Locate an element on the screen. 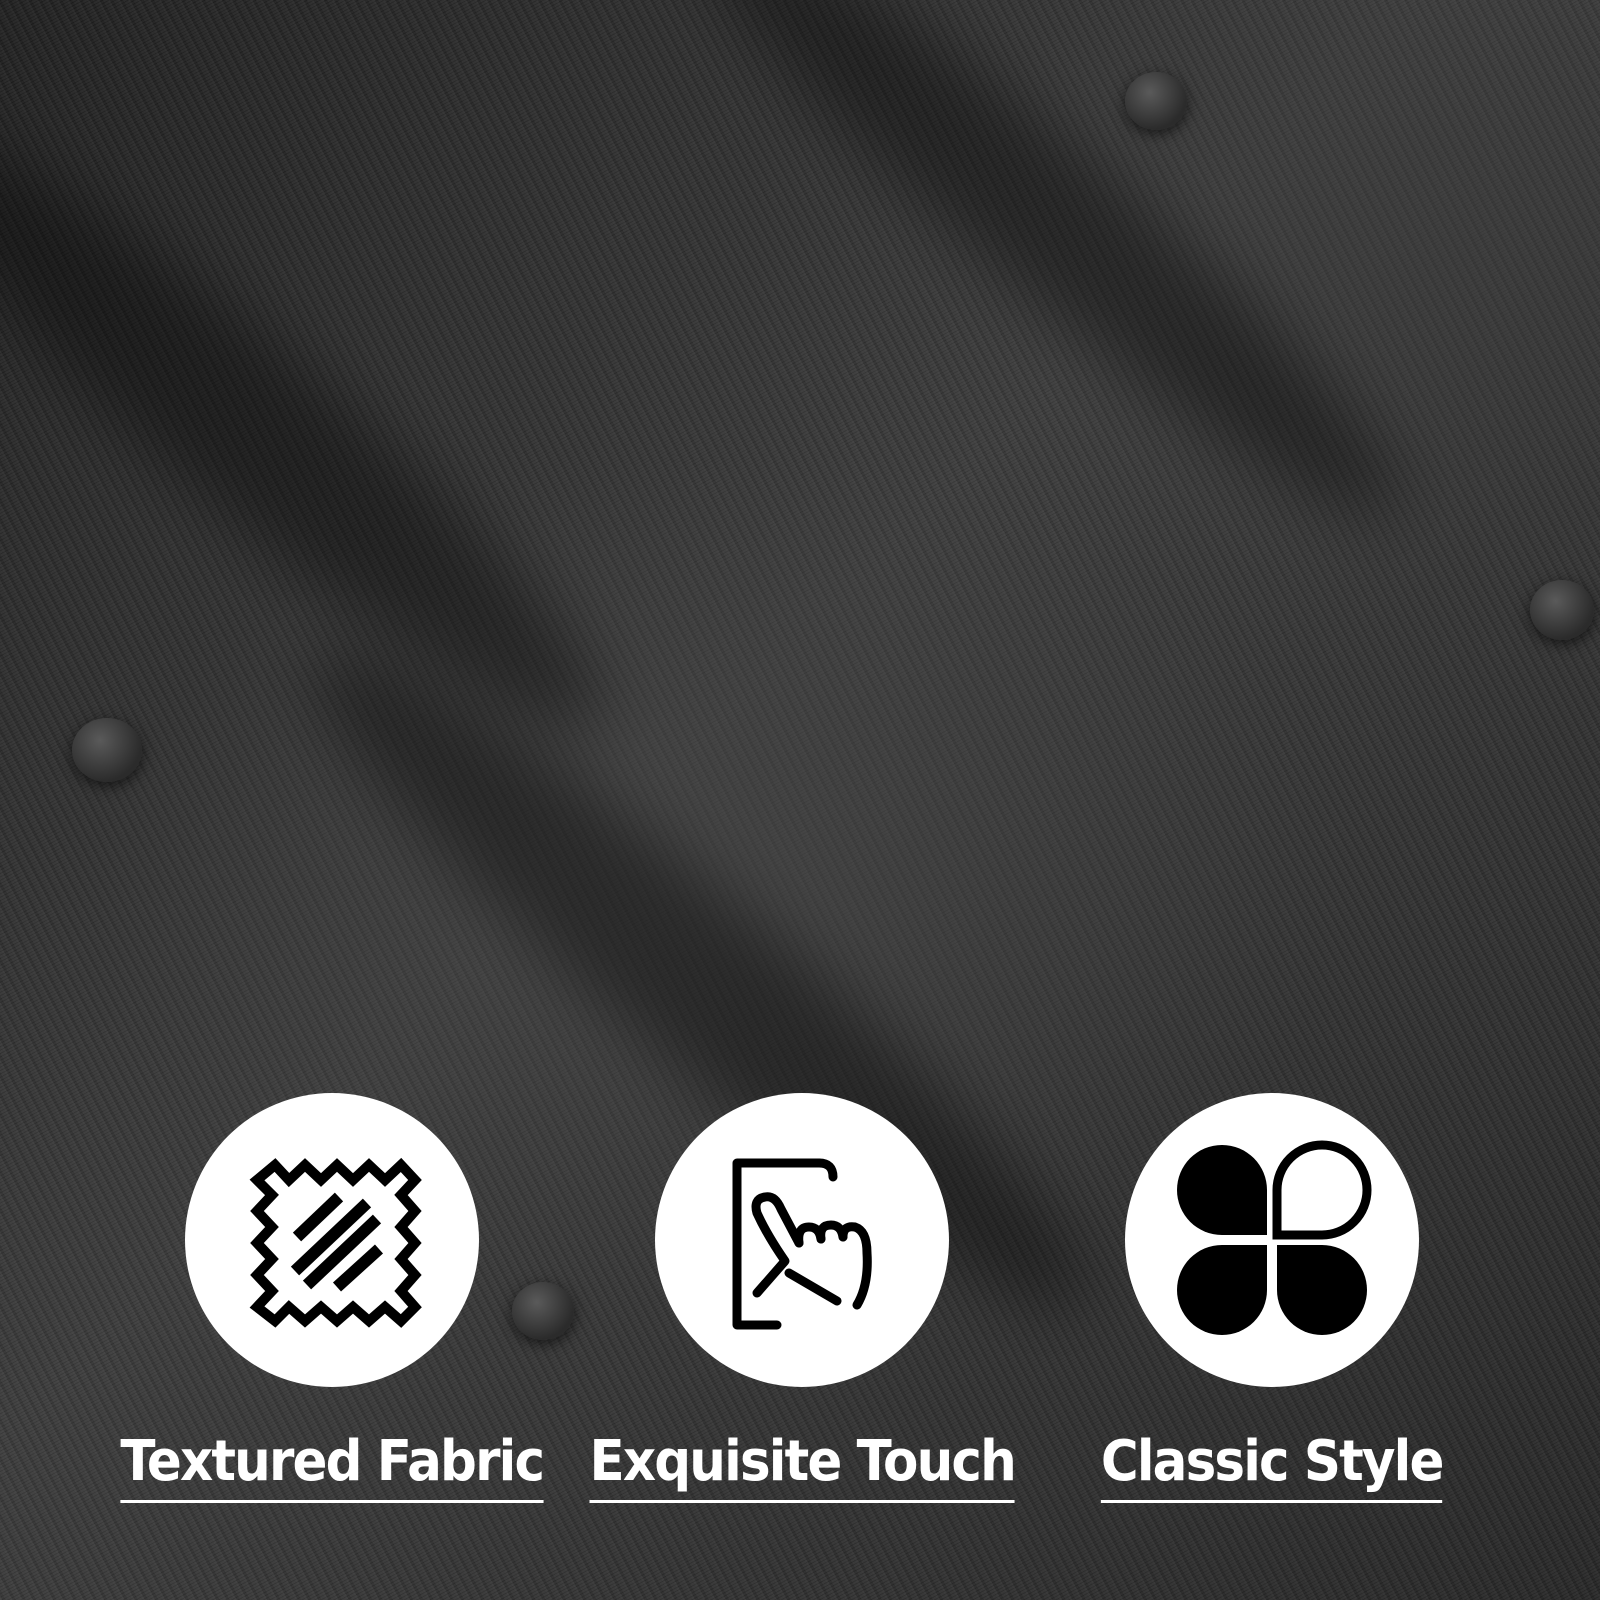 The height and width of the screenshot is (1600, 1600). feature-exquisite-touch: Exquisite Touch is located at coordinates (803, 1298).